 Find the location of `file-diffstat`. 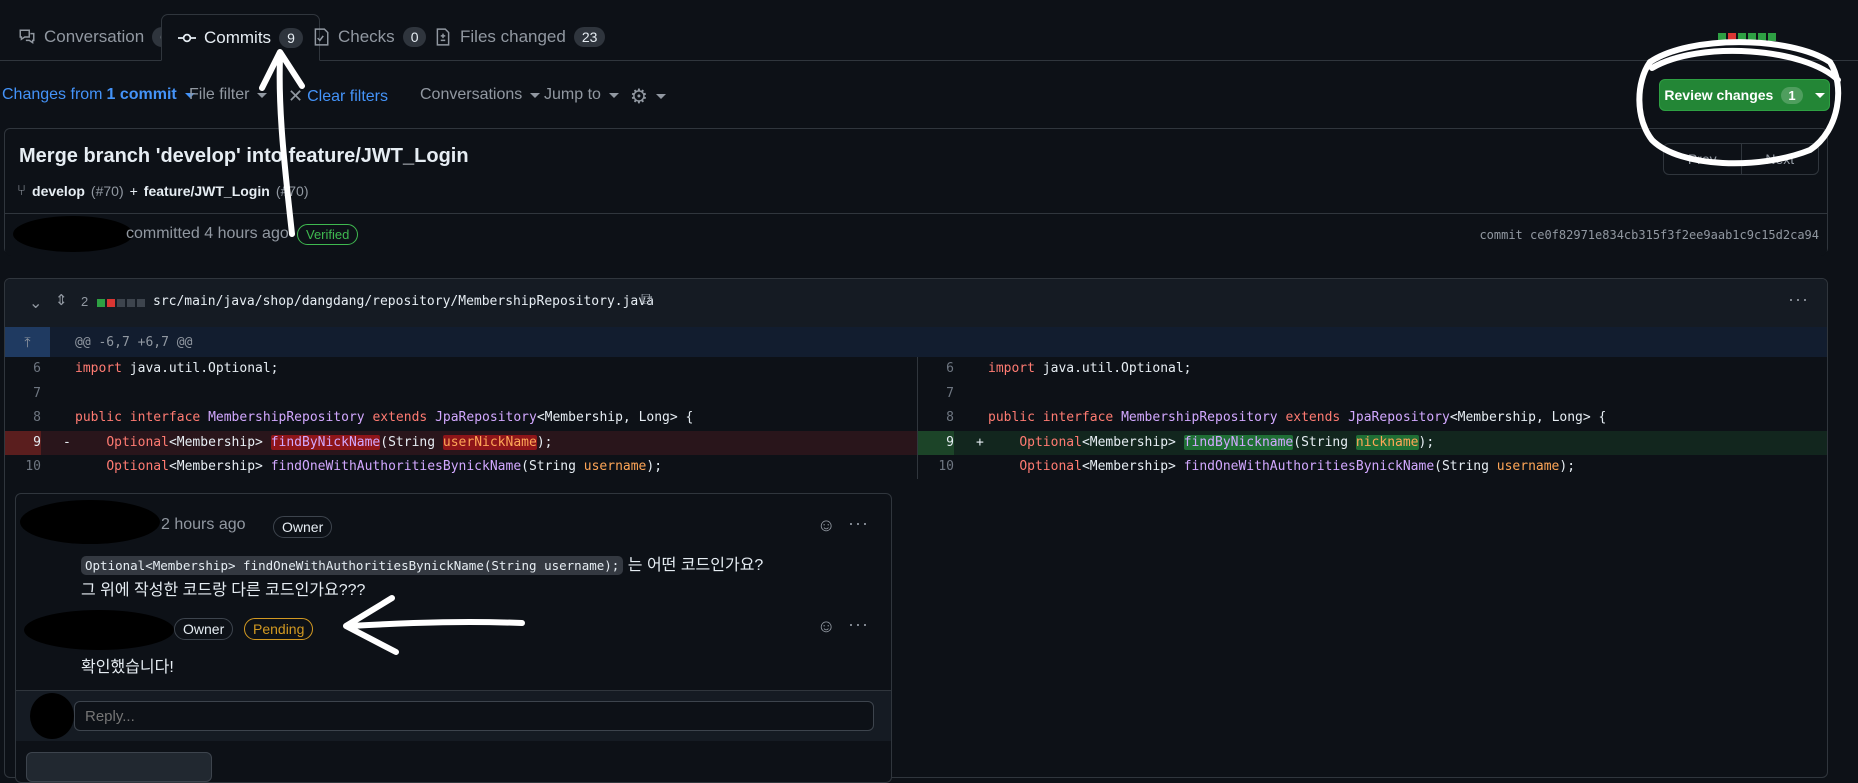

file-diffstat is located at coordinates (121, 303).